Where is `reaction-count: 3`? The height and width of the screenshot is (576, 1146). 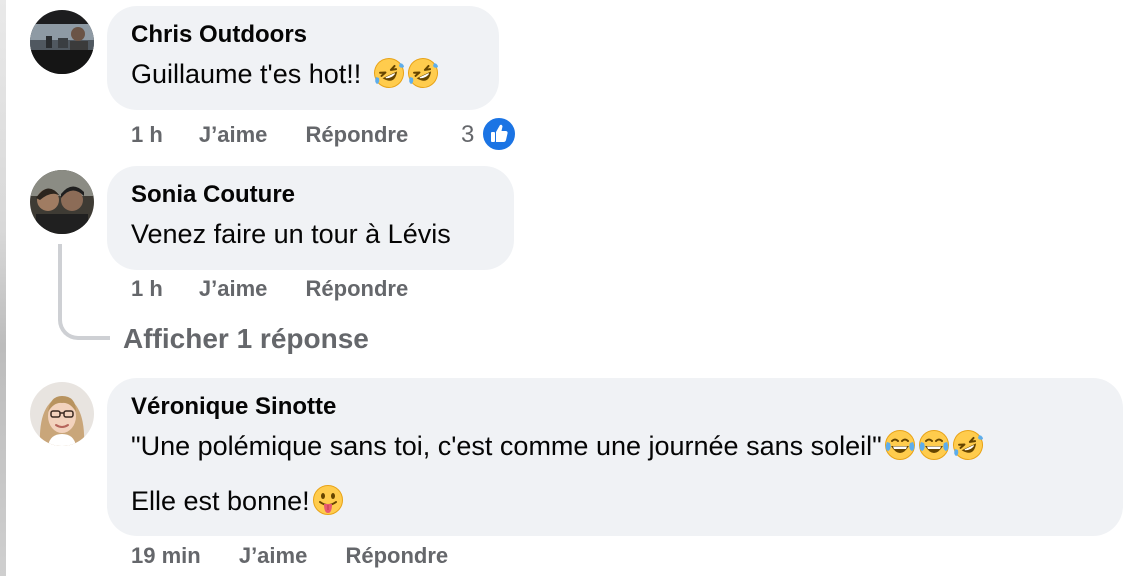
reaction-count: 3 is located at coordinates (467, 135).